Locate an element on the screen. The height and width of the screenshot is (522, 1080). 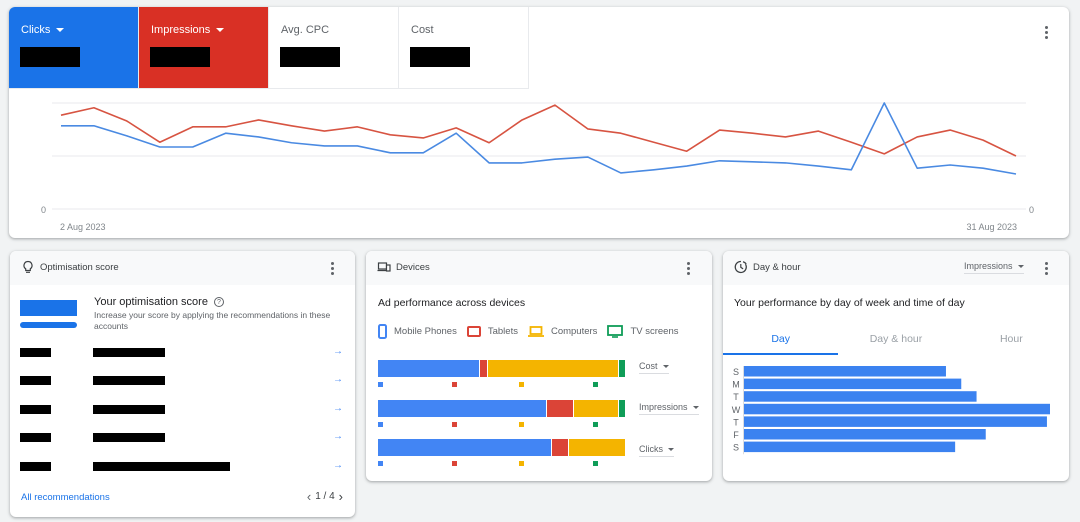
series-lines is located at coordinates (538, 138).